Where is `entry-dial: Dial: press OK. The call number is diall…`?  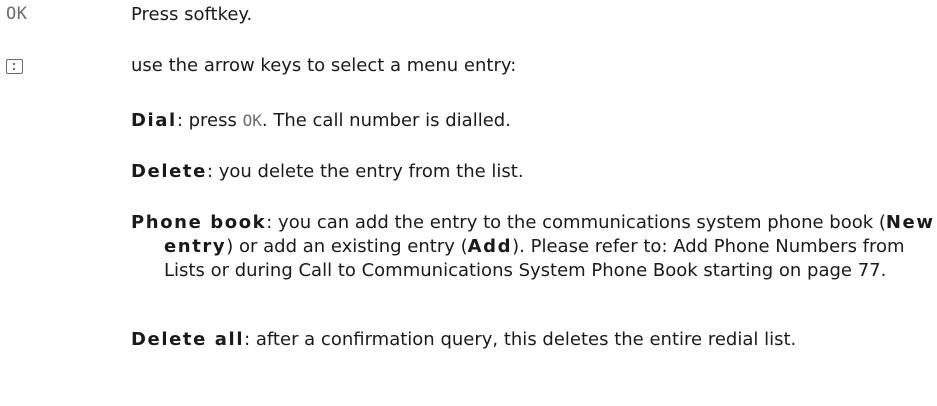 entry-dial: Dial: press OK. The call number is diall… is located at coordinates (534, 121).